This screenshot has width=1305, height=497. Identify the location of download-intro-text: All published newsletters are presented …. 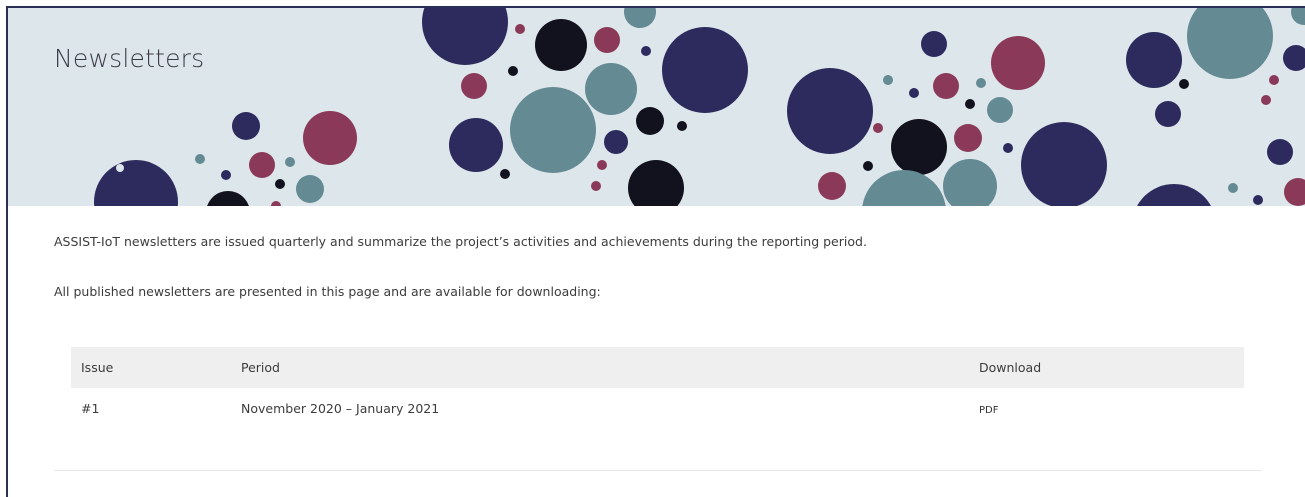
(327, 291).